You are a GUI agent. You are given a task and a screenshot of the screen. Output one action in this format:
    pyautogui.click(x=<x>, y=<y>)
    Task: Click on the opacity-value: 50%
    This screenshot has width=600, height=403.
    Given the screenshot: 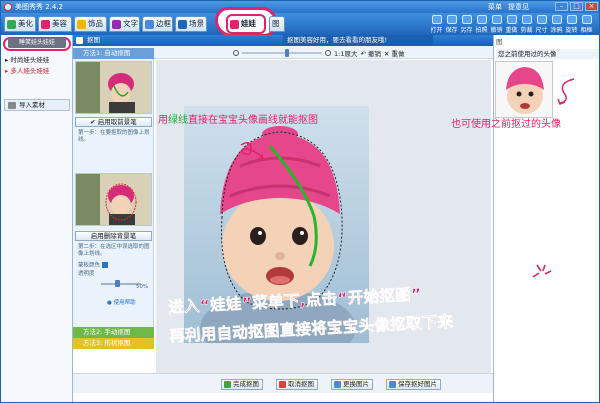 What is the action you would take?
    pyautogui.click(x=142, y=287)
    